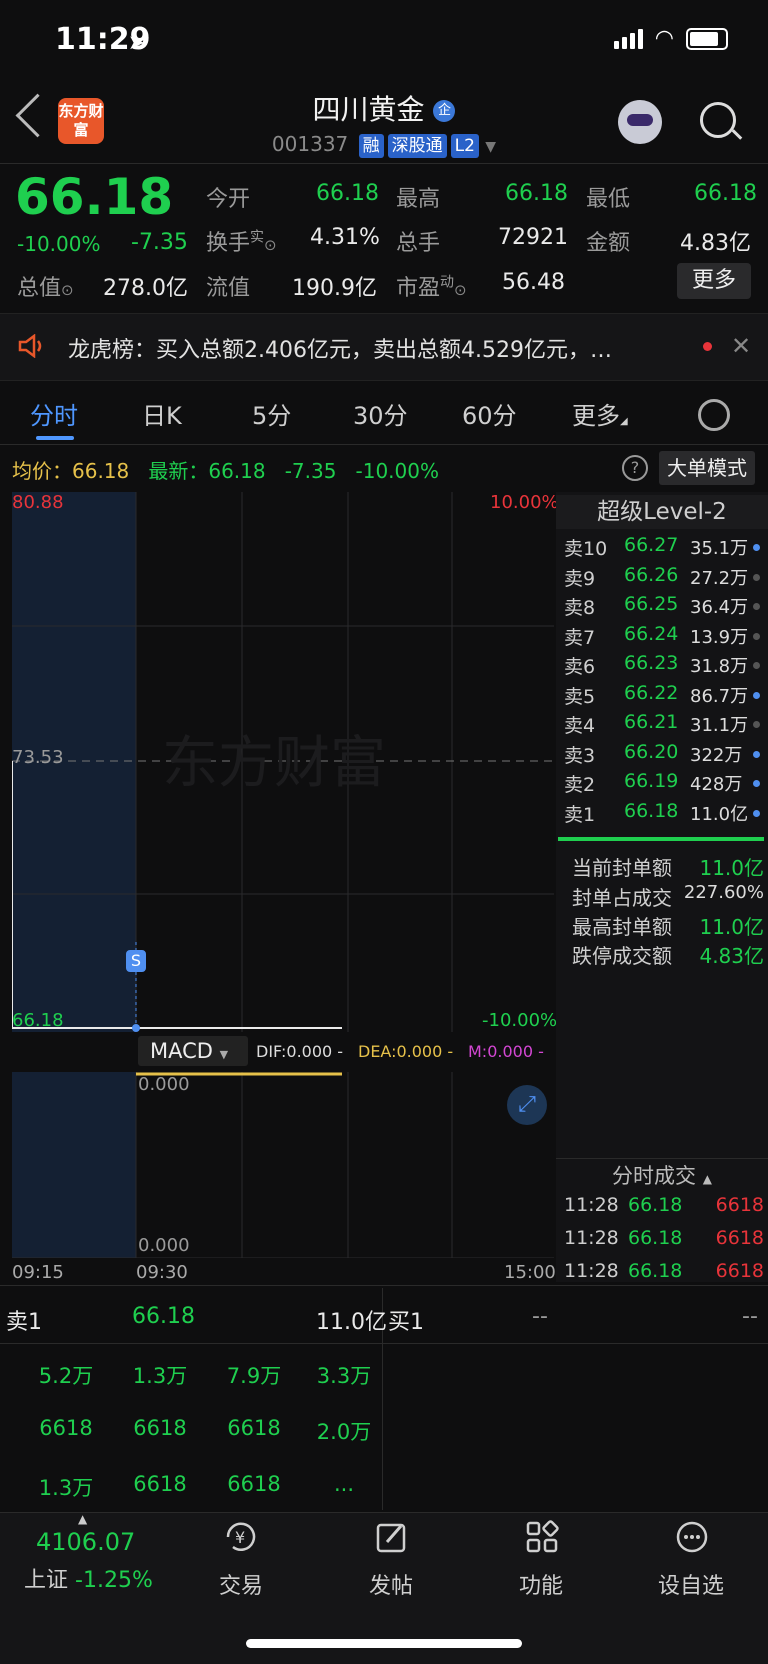 The width and height of the screenshot is (768, 1664). What do you see at coordinates (527, 1105) in the screenshot?
I see `expand-icon: ⤢` at bounding box center [527, 1105].